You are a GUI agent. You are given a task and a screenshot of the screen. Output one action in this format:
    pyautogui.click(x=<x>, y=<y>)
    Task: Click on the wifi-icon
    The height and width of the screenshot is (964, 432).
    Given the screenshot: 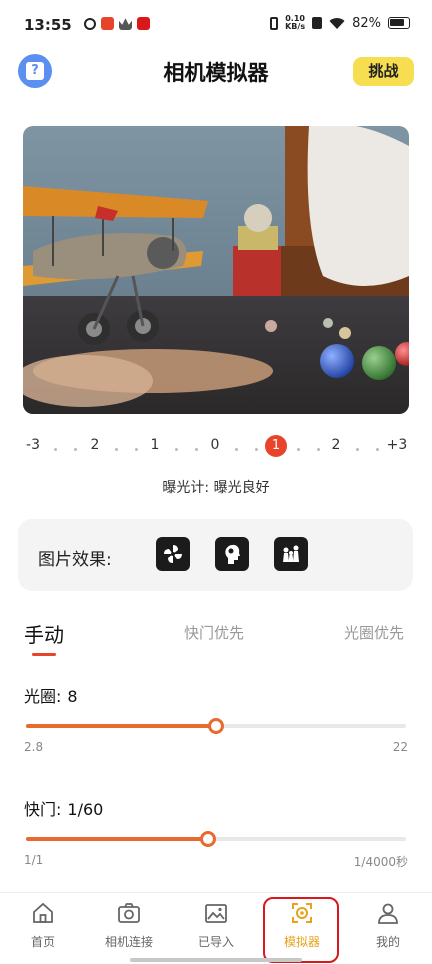 What is the action you would take?
    pyautogui.click(x=337, y=23)
    